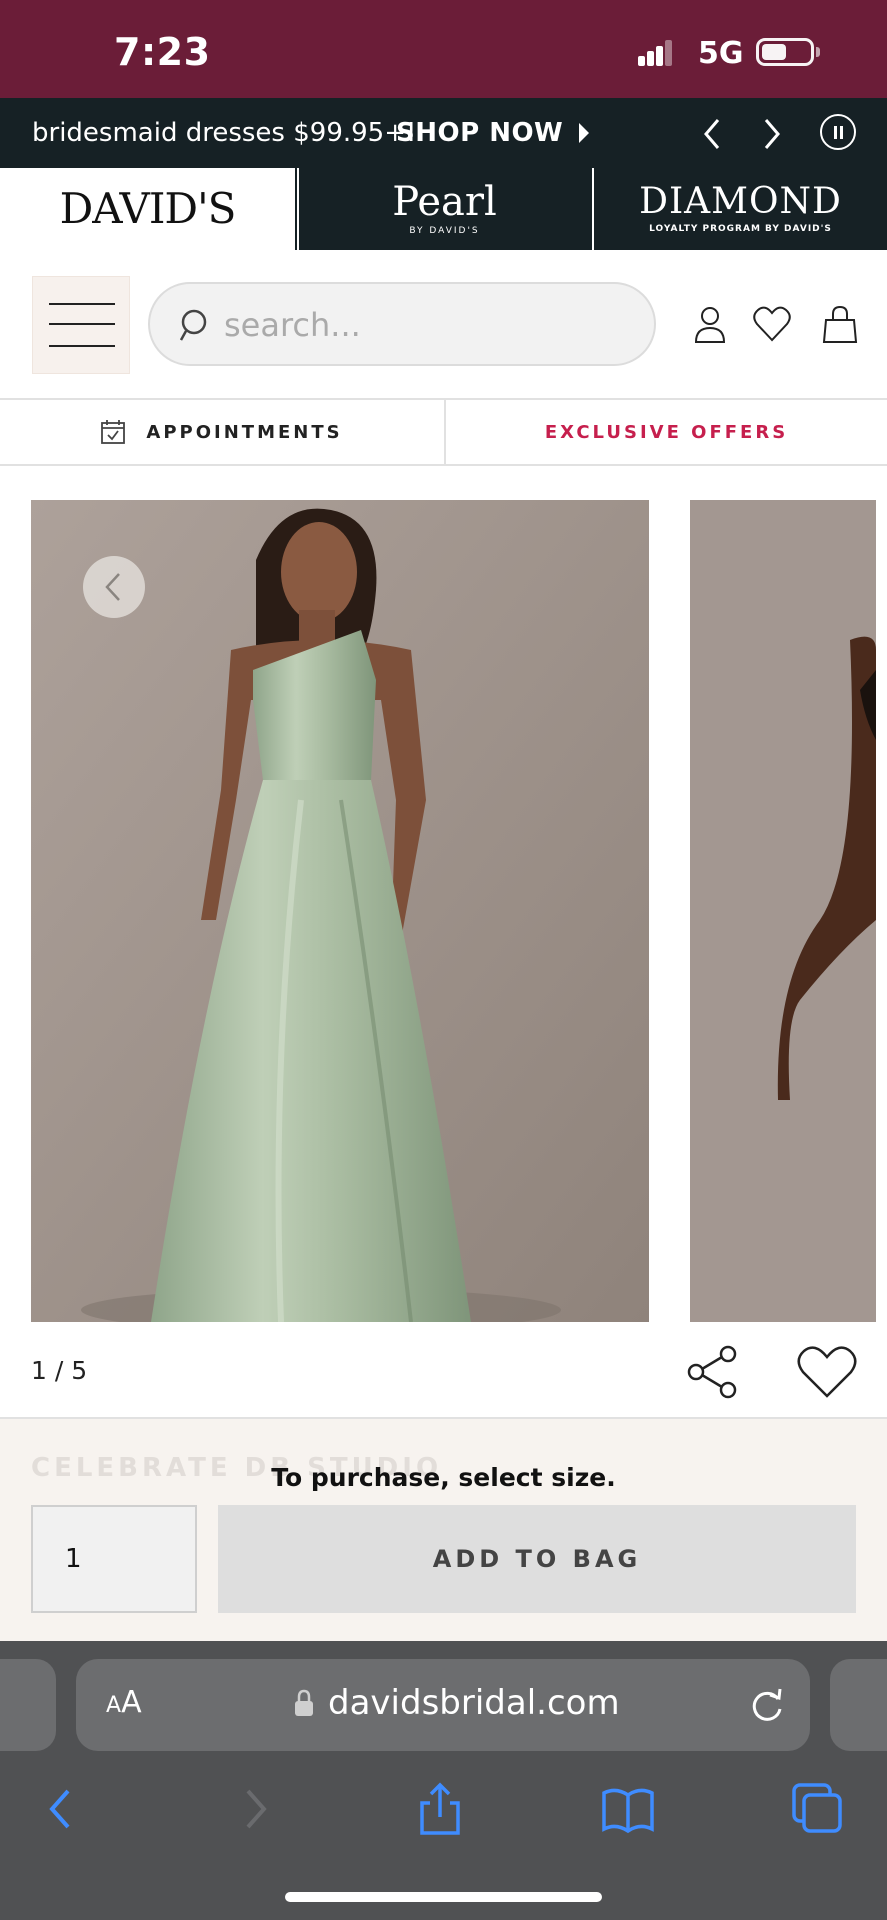  What do you see at coordinates (59, 1370) in the screenshot?
I see `image-counter: 1 / 5` at bounding box center [59, 1370].